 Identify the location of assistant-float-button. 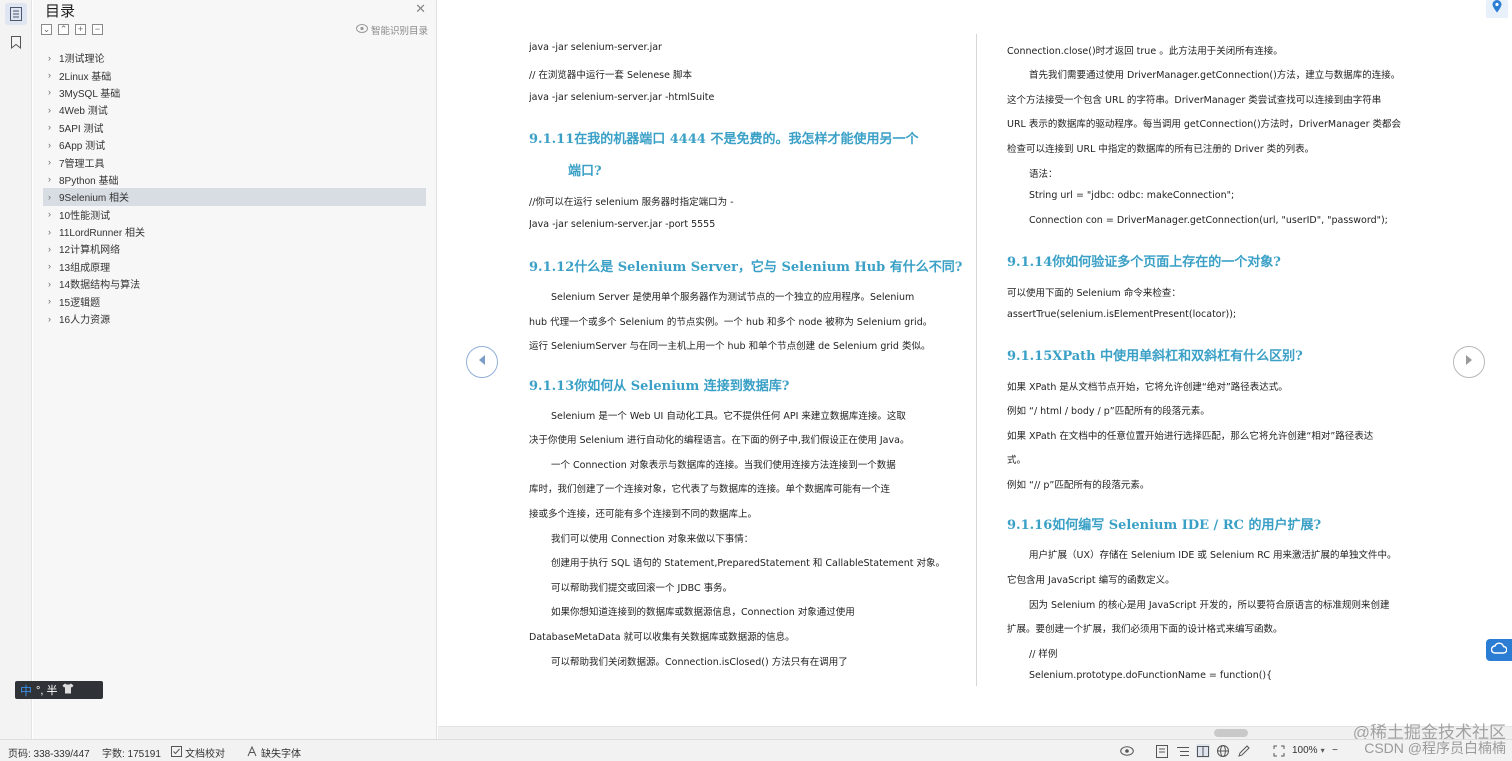
(1499, 650).